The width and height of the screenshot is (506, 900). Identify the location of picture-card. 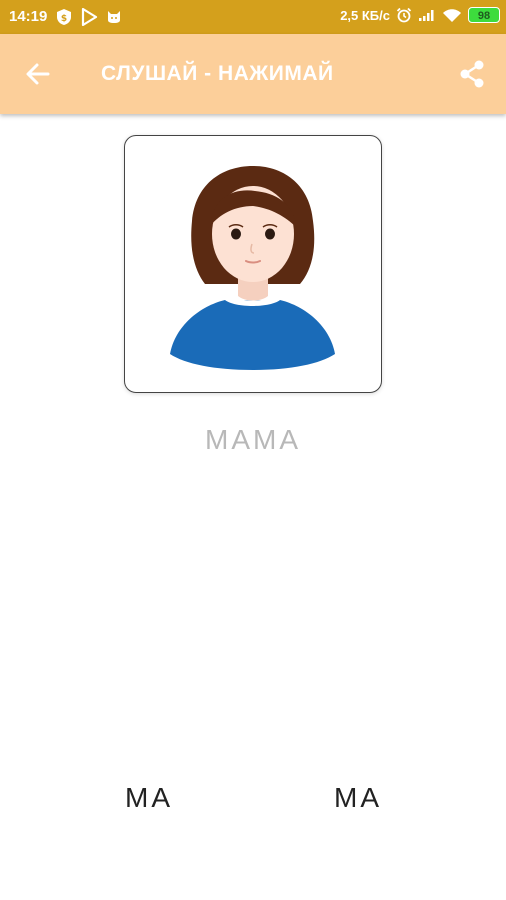
(253, 264).